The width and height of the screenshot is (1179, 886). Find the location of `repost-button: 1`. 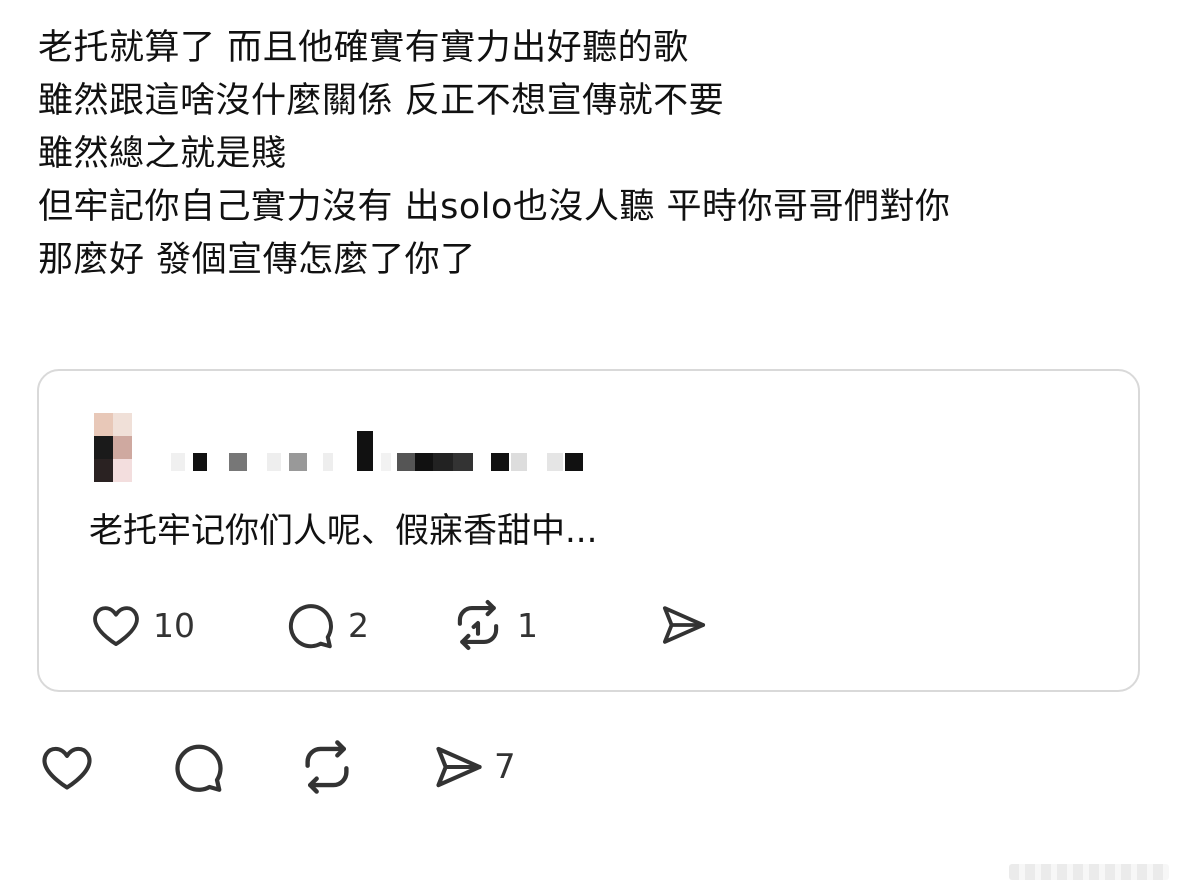

repost-button: 1 is located at coordinates (493, 625).